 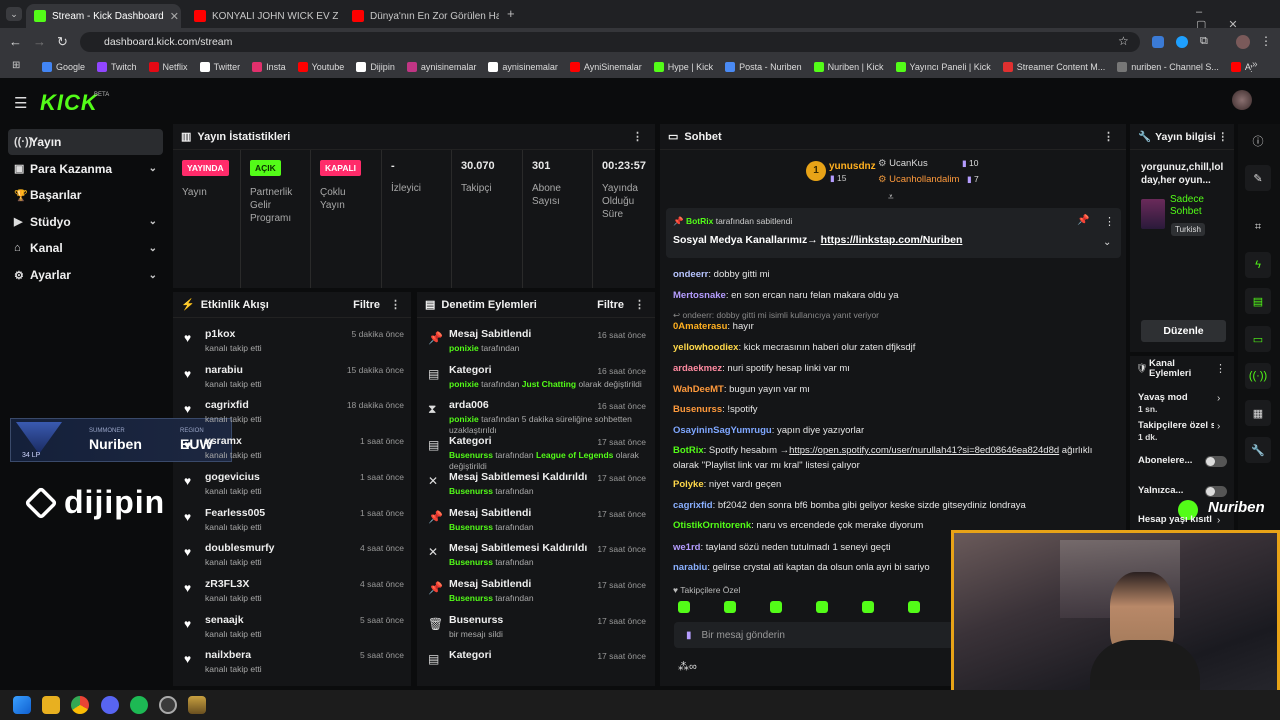 What do you see at coordinates (697, 368) in the screenshot?
I see `chat-username: ardaekmez` at bounding box center [697, 368].